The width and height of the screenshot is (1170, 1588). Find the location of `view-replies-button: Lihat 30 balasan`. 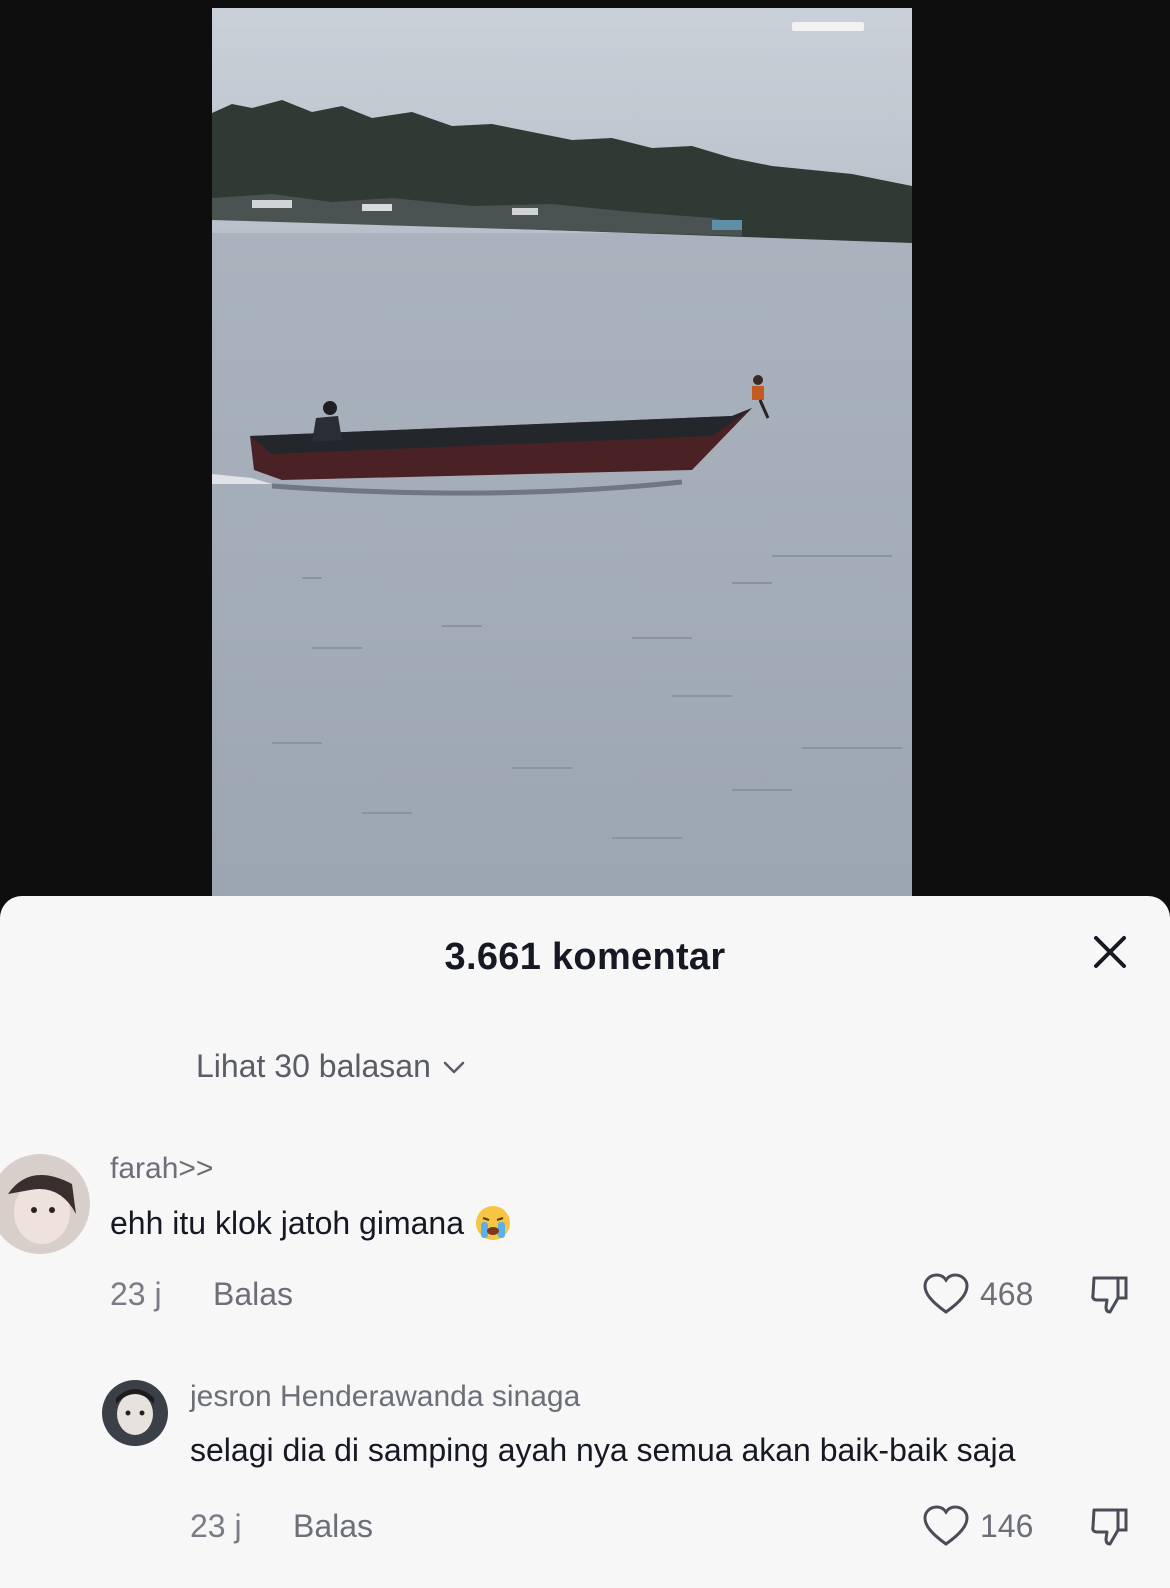

view-replies-button: Lihat 30 balasan is located at coordinates (331, 1066).